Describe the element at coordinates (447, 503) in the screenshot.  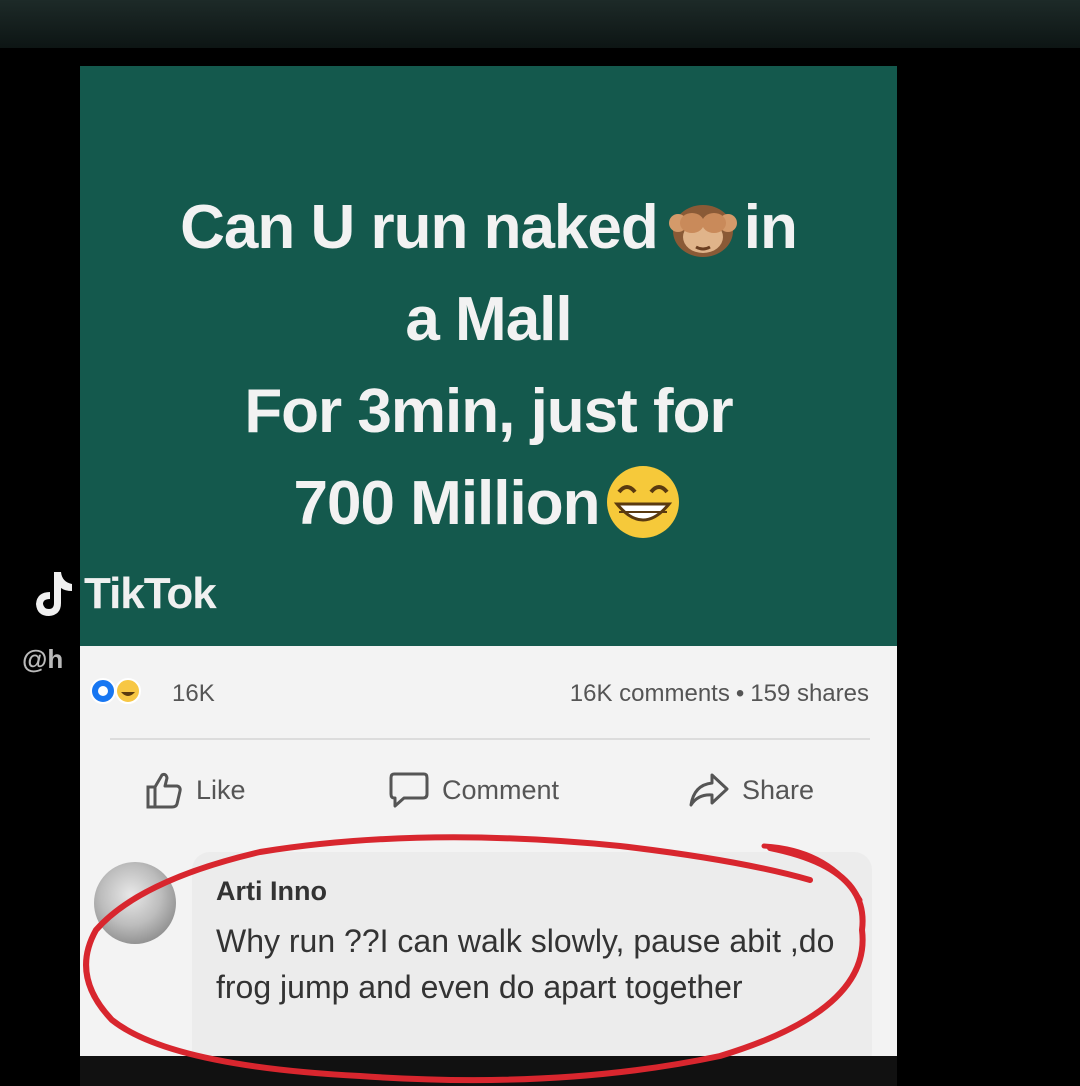
I see `hero-line-4-text: 700 Million` at that location.